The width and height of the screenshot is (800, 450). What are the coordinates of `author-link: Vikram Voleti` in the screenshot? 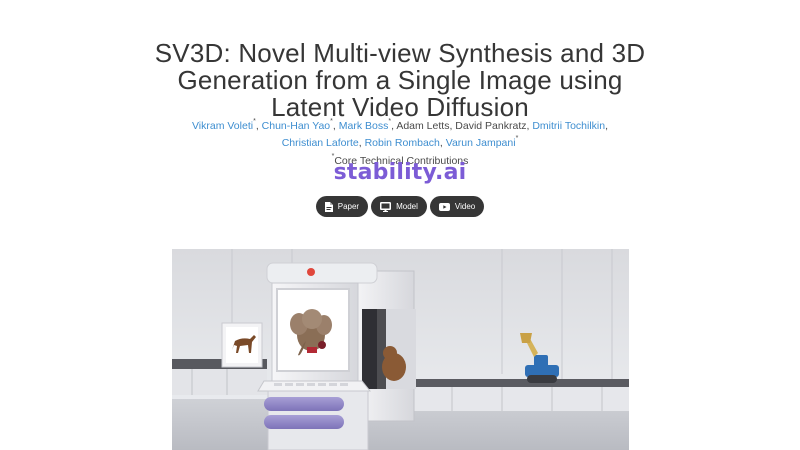 It's located at (222, 126).